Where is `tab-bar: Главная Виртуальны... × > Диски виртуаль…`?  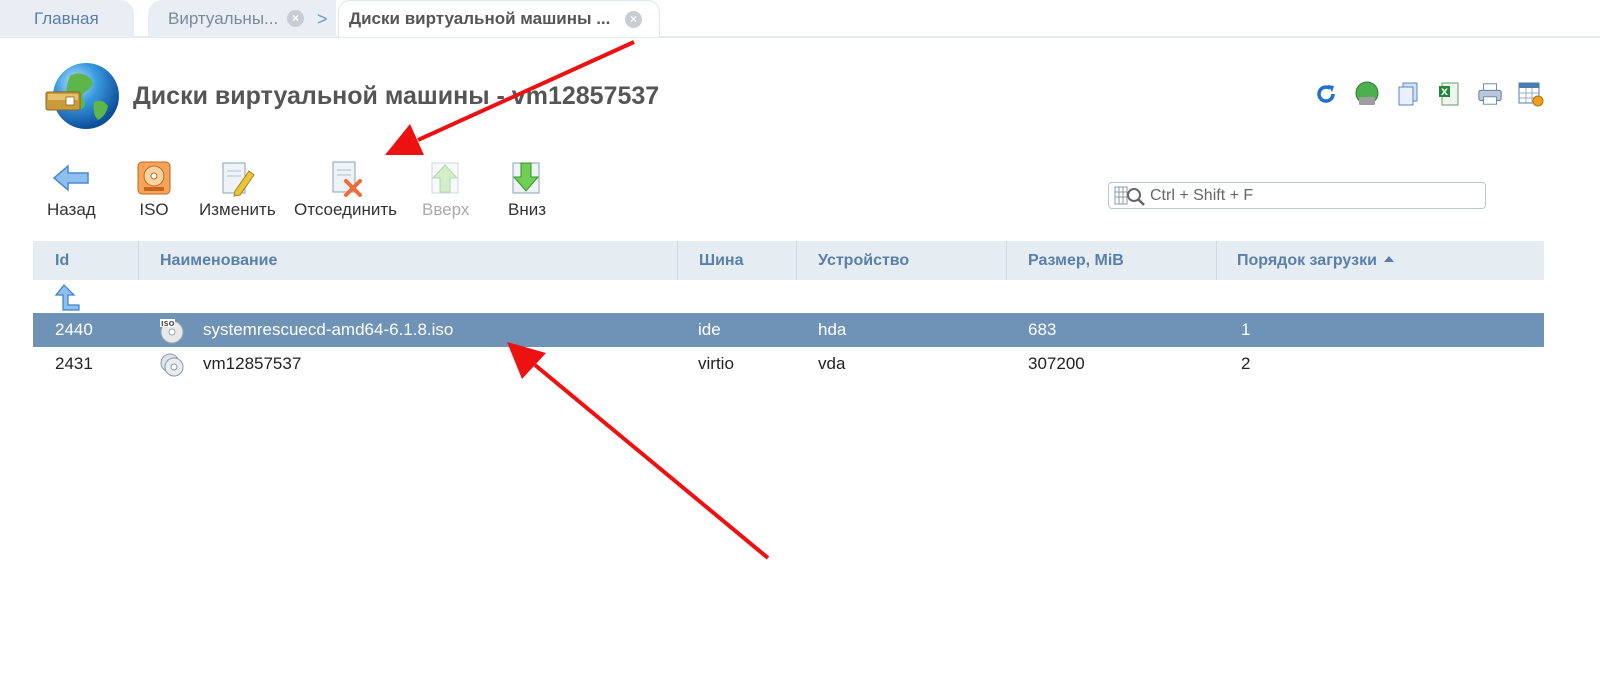
tab-bar: Главная Виртуальны... × > Диски виртуаль… is located at coordinates (800, 19).